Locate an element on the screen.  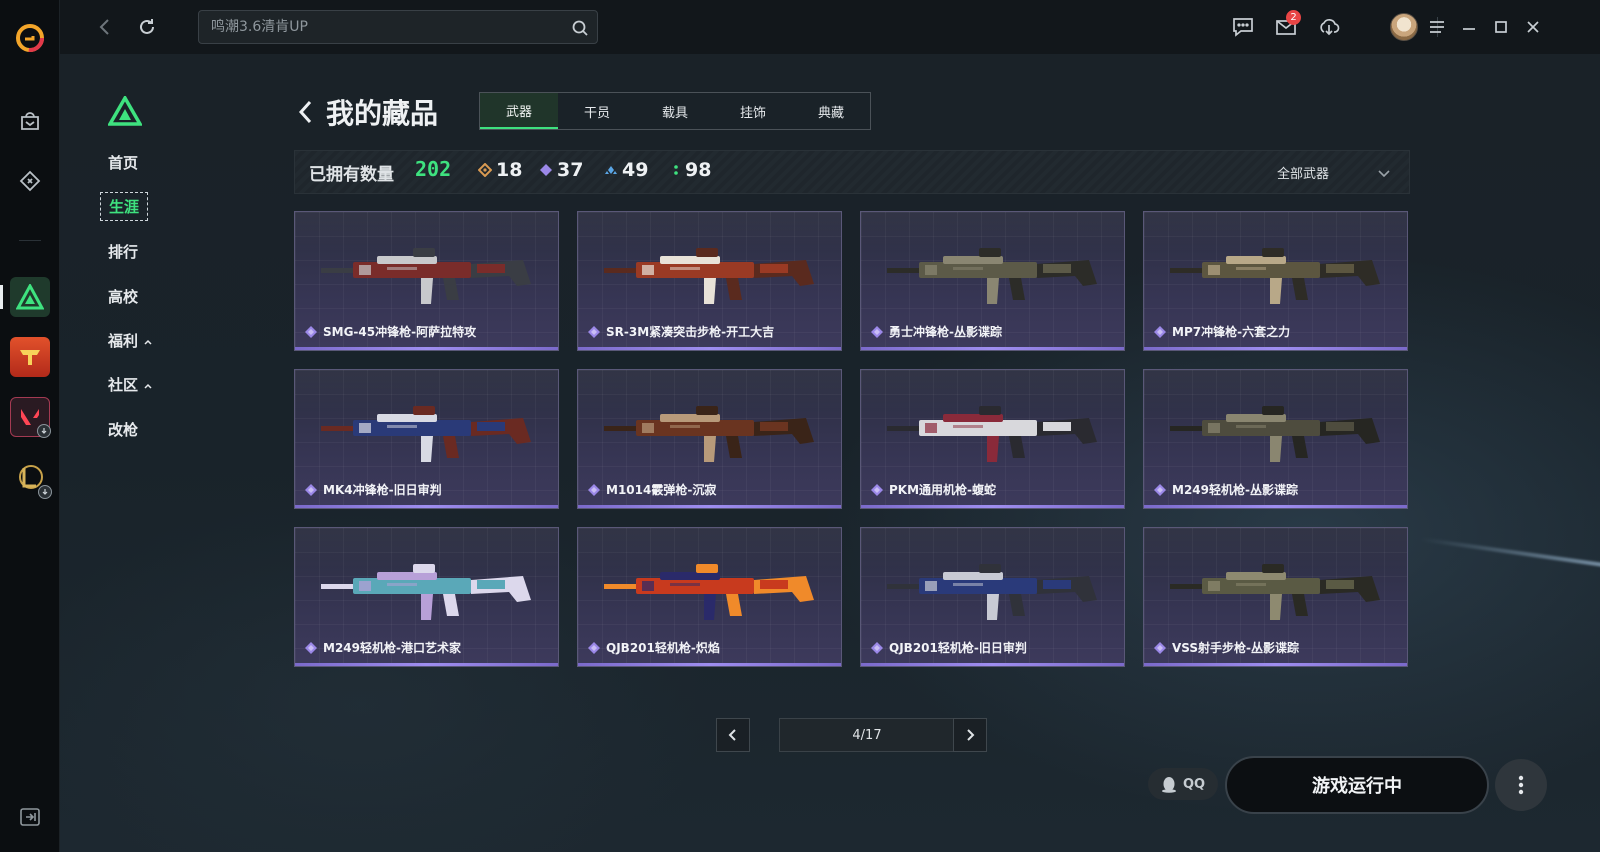
menu-icon is located at coordinates (1437, 27).